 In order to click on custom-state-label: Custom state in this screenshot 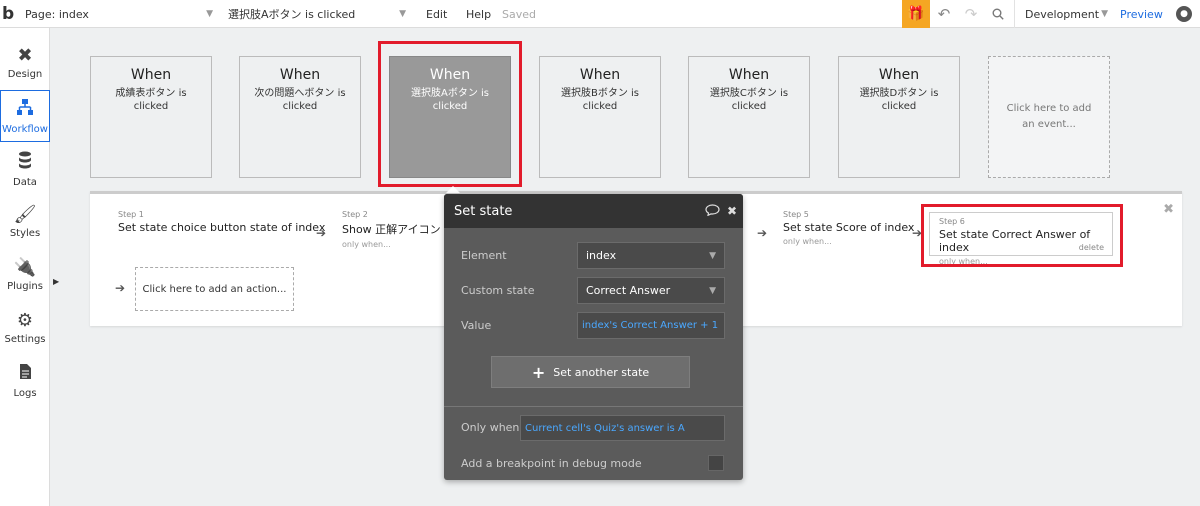, I will do `click(498, 290)`.